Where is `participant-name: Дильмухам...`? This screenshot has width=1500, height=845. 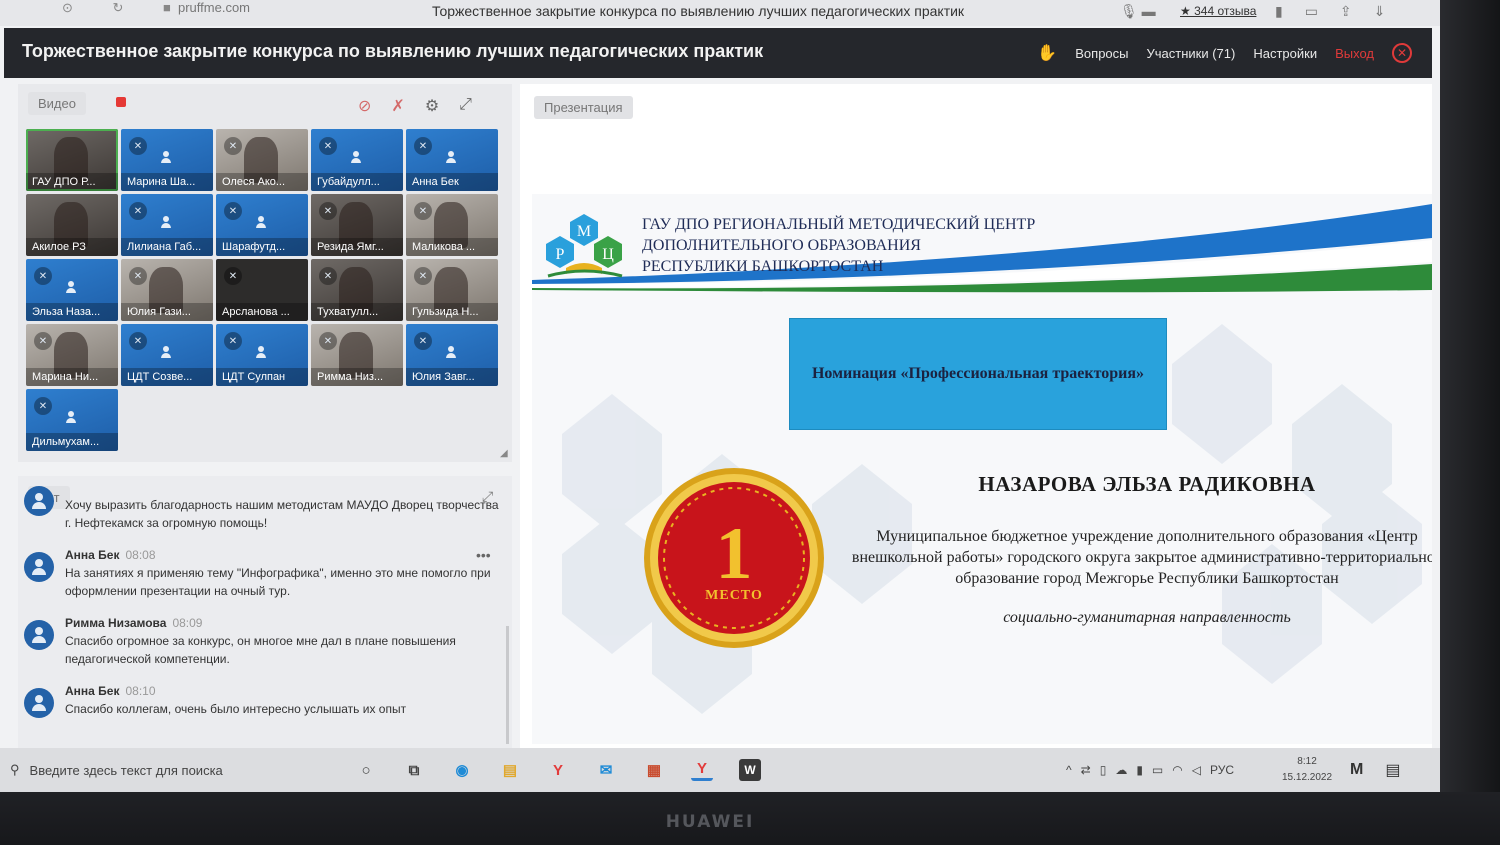 participant-name: Дильмухам... is located at coordinates (72, 442).